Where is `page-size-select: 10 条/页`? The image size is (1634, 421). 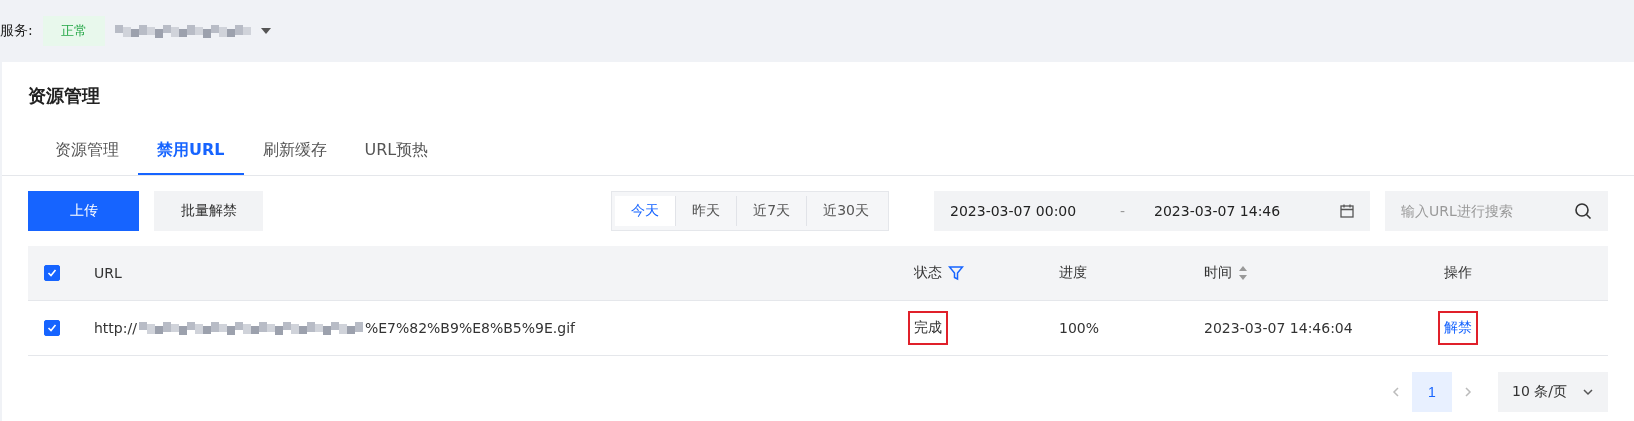 page-size-select: 10 条/页 is located at coordinates (1553, 392).